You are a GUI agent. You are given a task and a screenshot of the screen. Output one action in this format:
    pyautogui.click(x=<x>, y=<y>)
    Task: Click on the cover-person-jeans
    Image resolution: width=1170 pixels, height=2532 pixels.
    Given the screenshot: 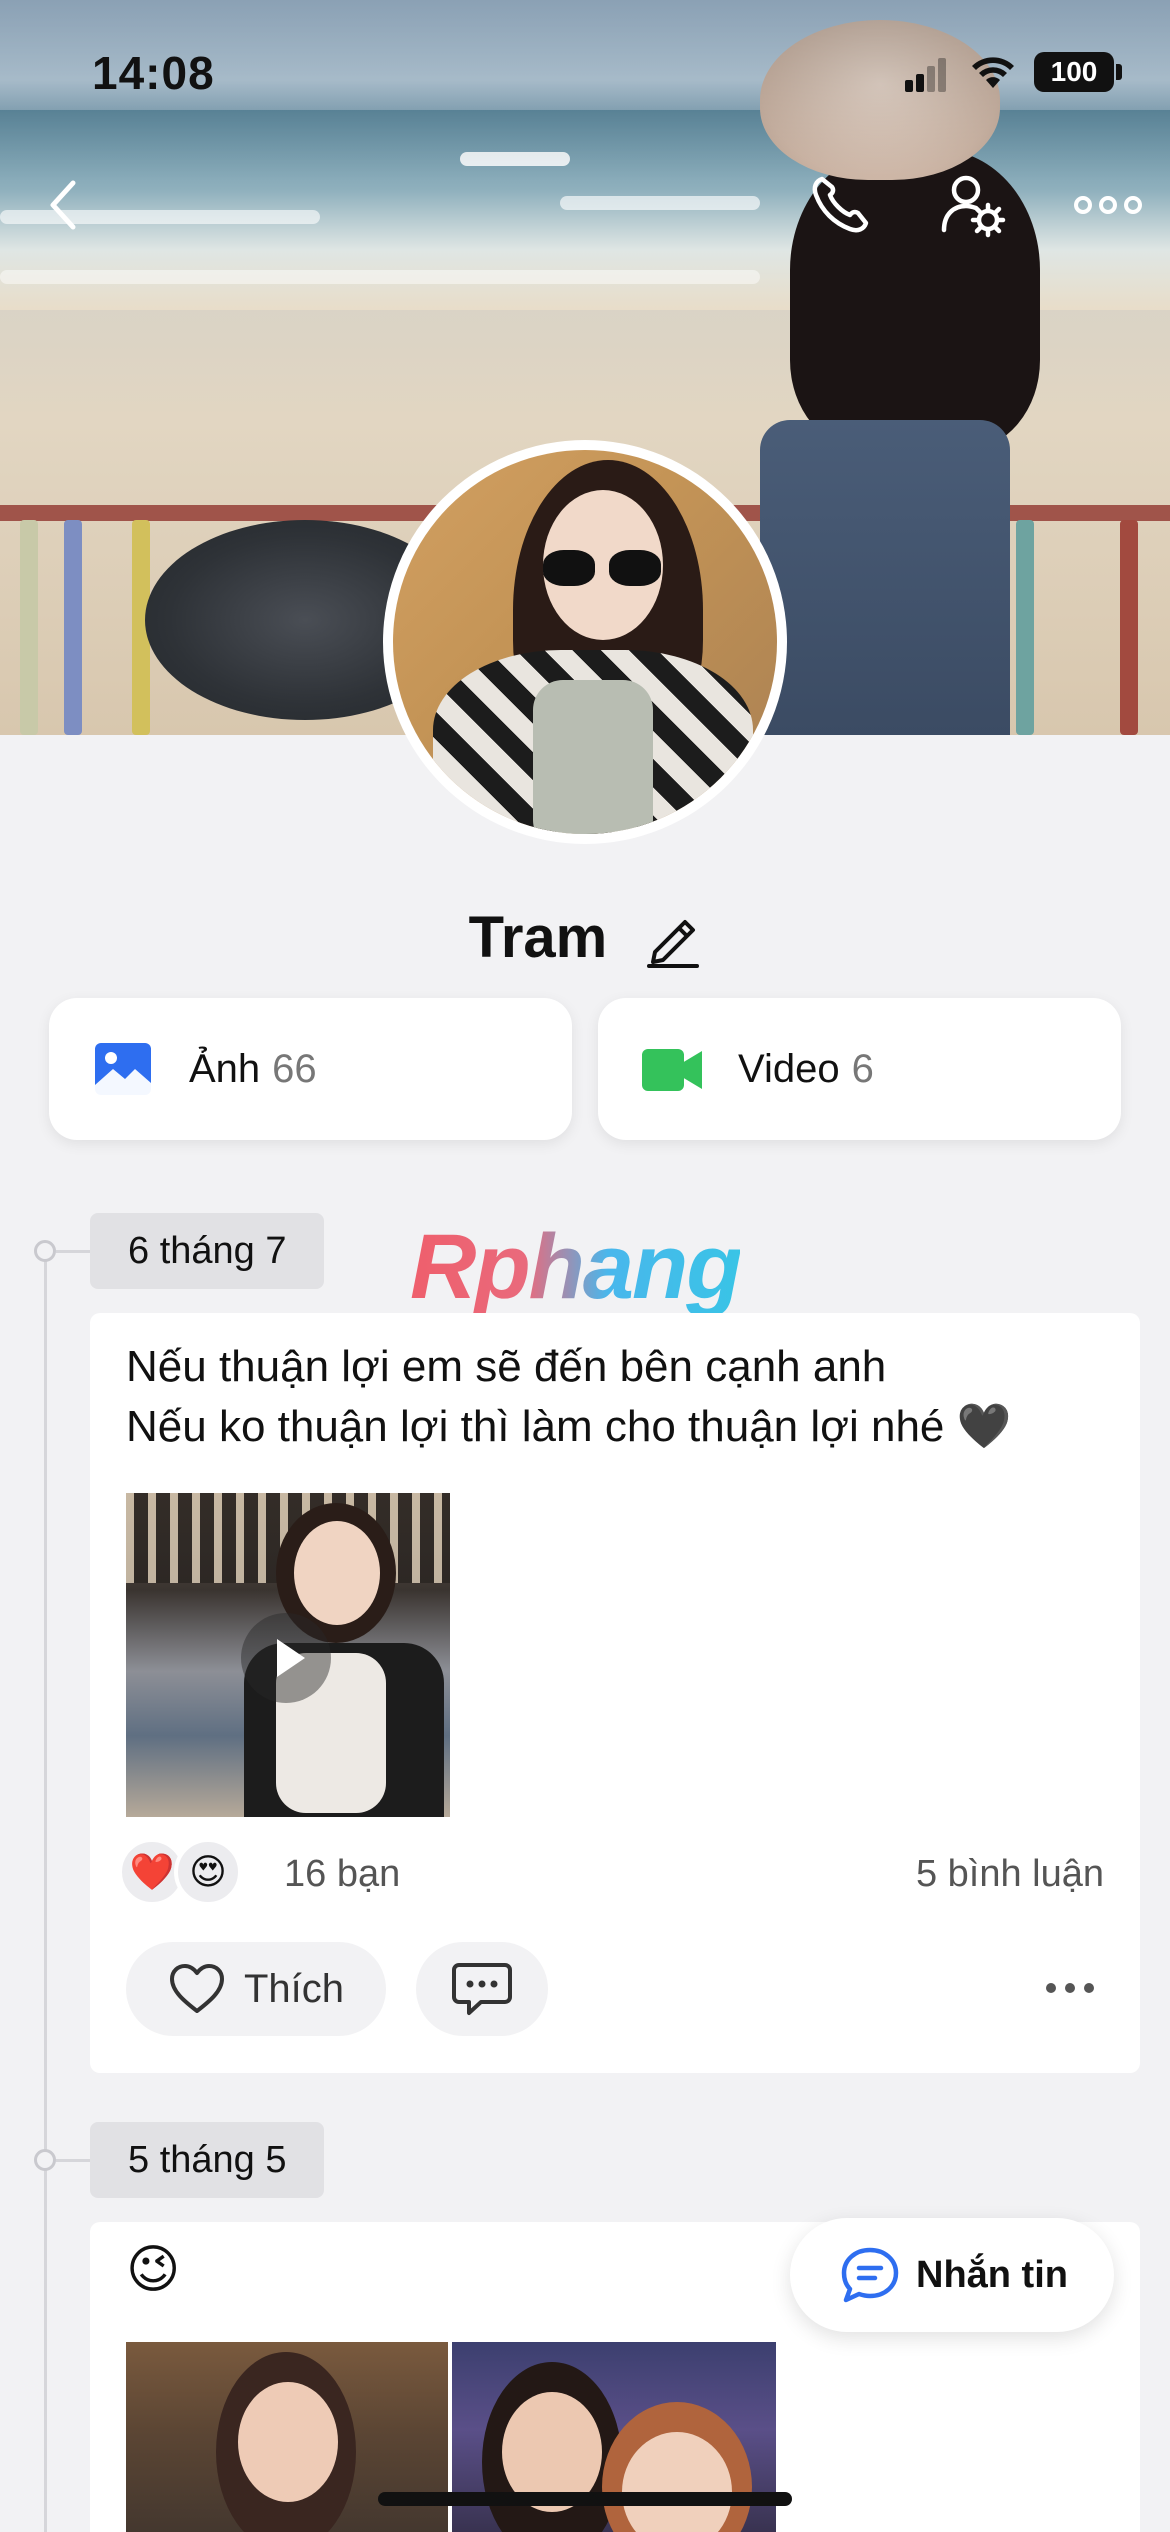 What is the action you would take?
    pyautogui.click(x=885, y=577)
    